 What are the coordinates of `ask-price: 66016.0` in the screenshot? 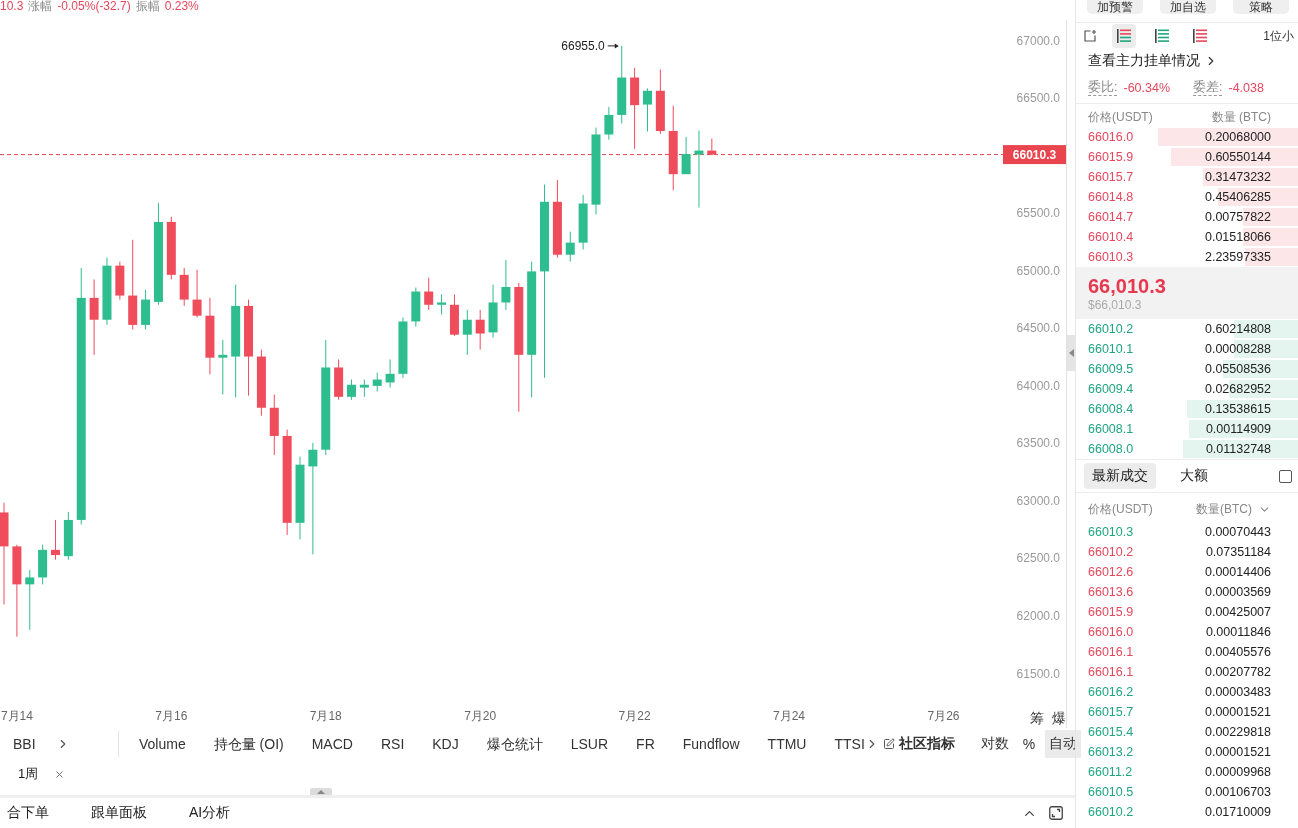 It's located at (1111, 137).